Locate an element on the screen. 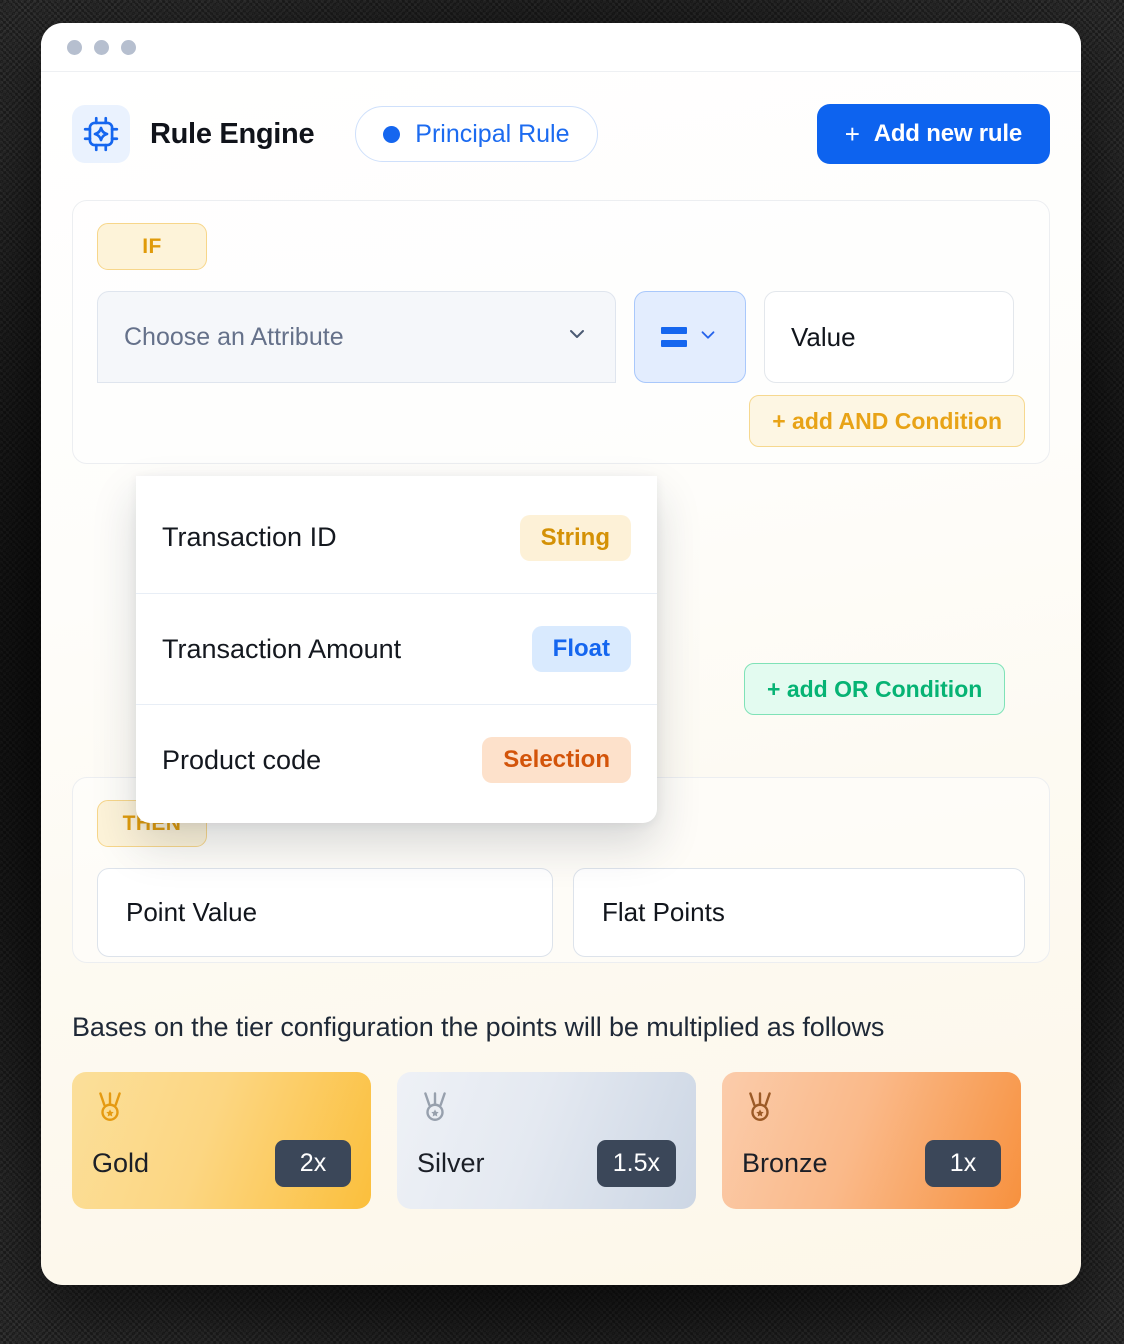 This screenshot has width=1124, height=1344. tier-multiplier-badge: 2x is located at coordinates (313, 1163).